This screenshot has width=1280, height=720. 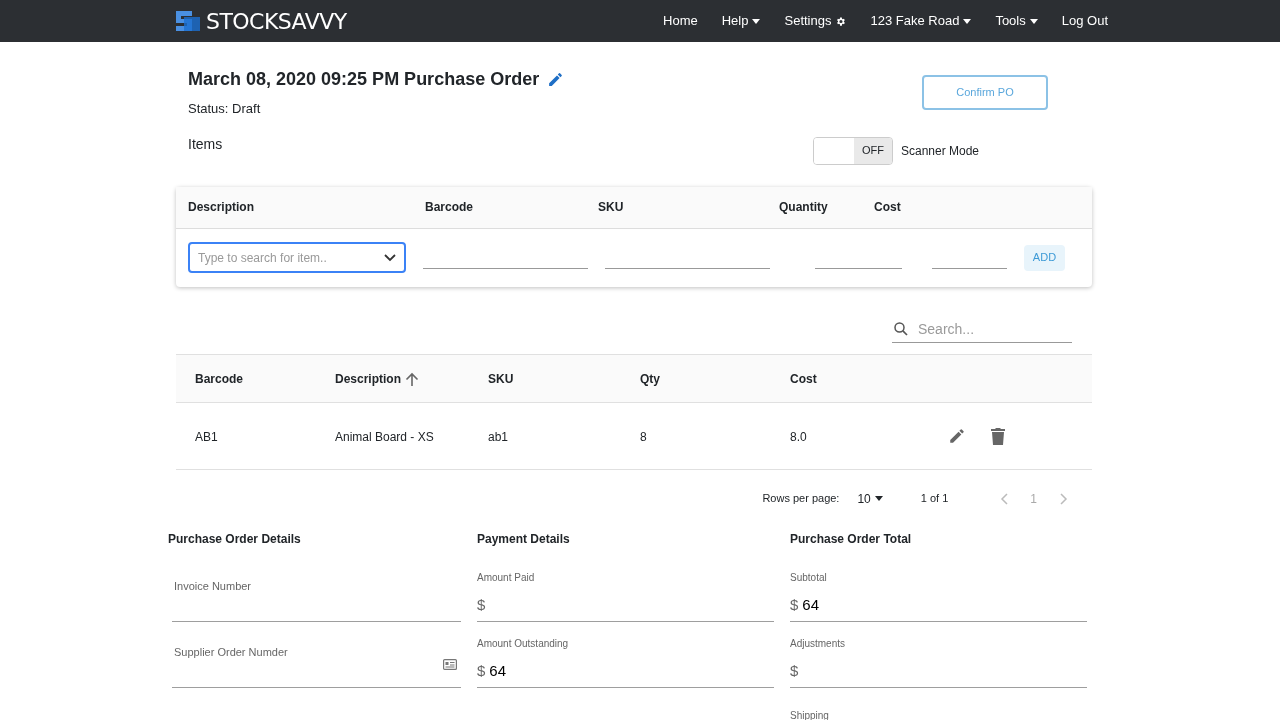 I want to click on gear-icon, so click(x=841, y=21).